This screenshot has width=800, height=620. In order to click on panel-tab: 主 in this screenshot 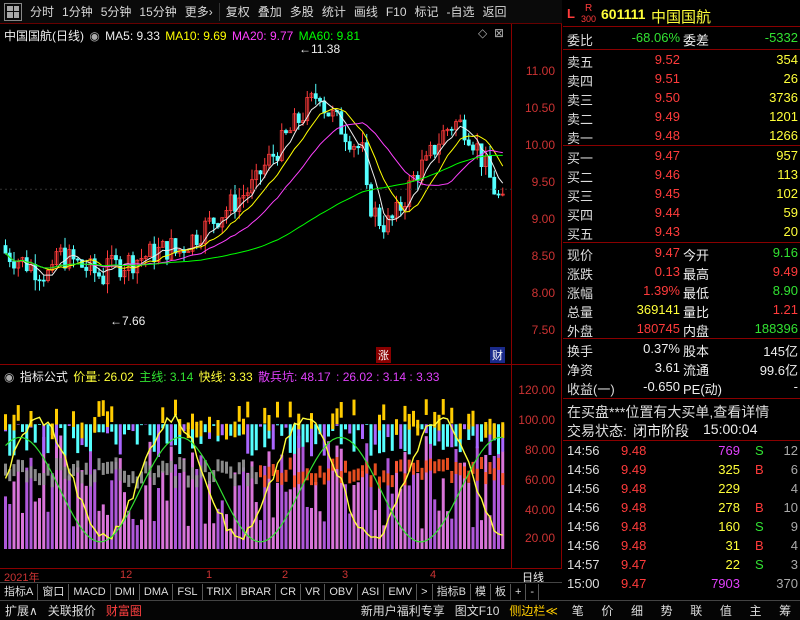, I will do `click(756, 611)`.